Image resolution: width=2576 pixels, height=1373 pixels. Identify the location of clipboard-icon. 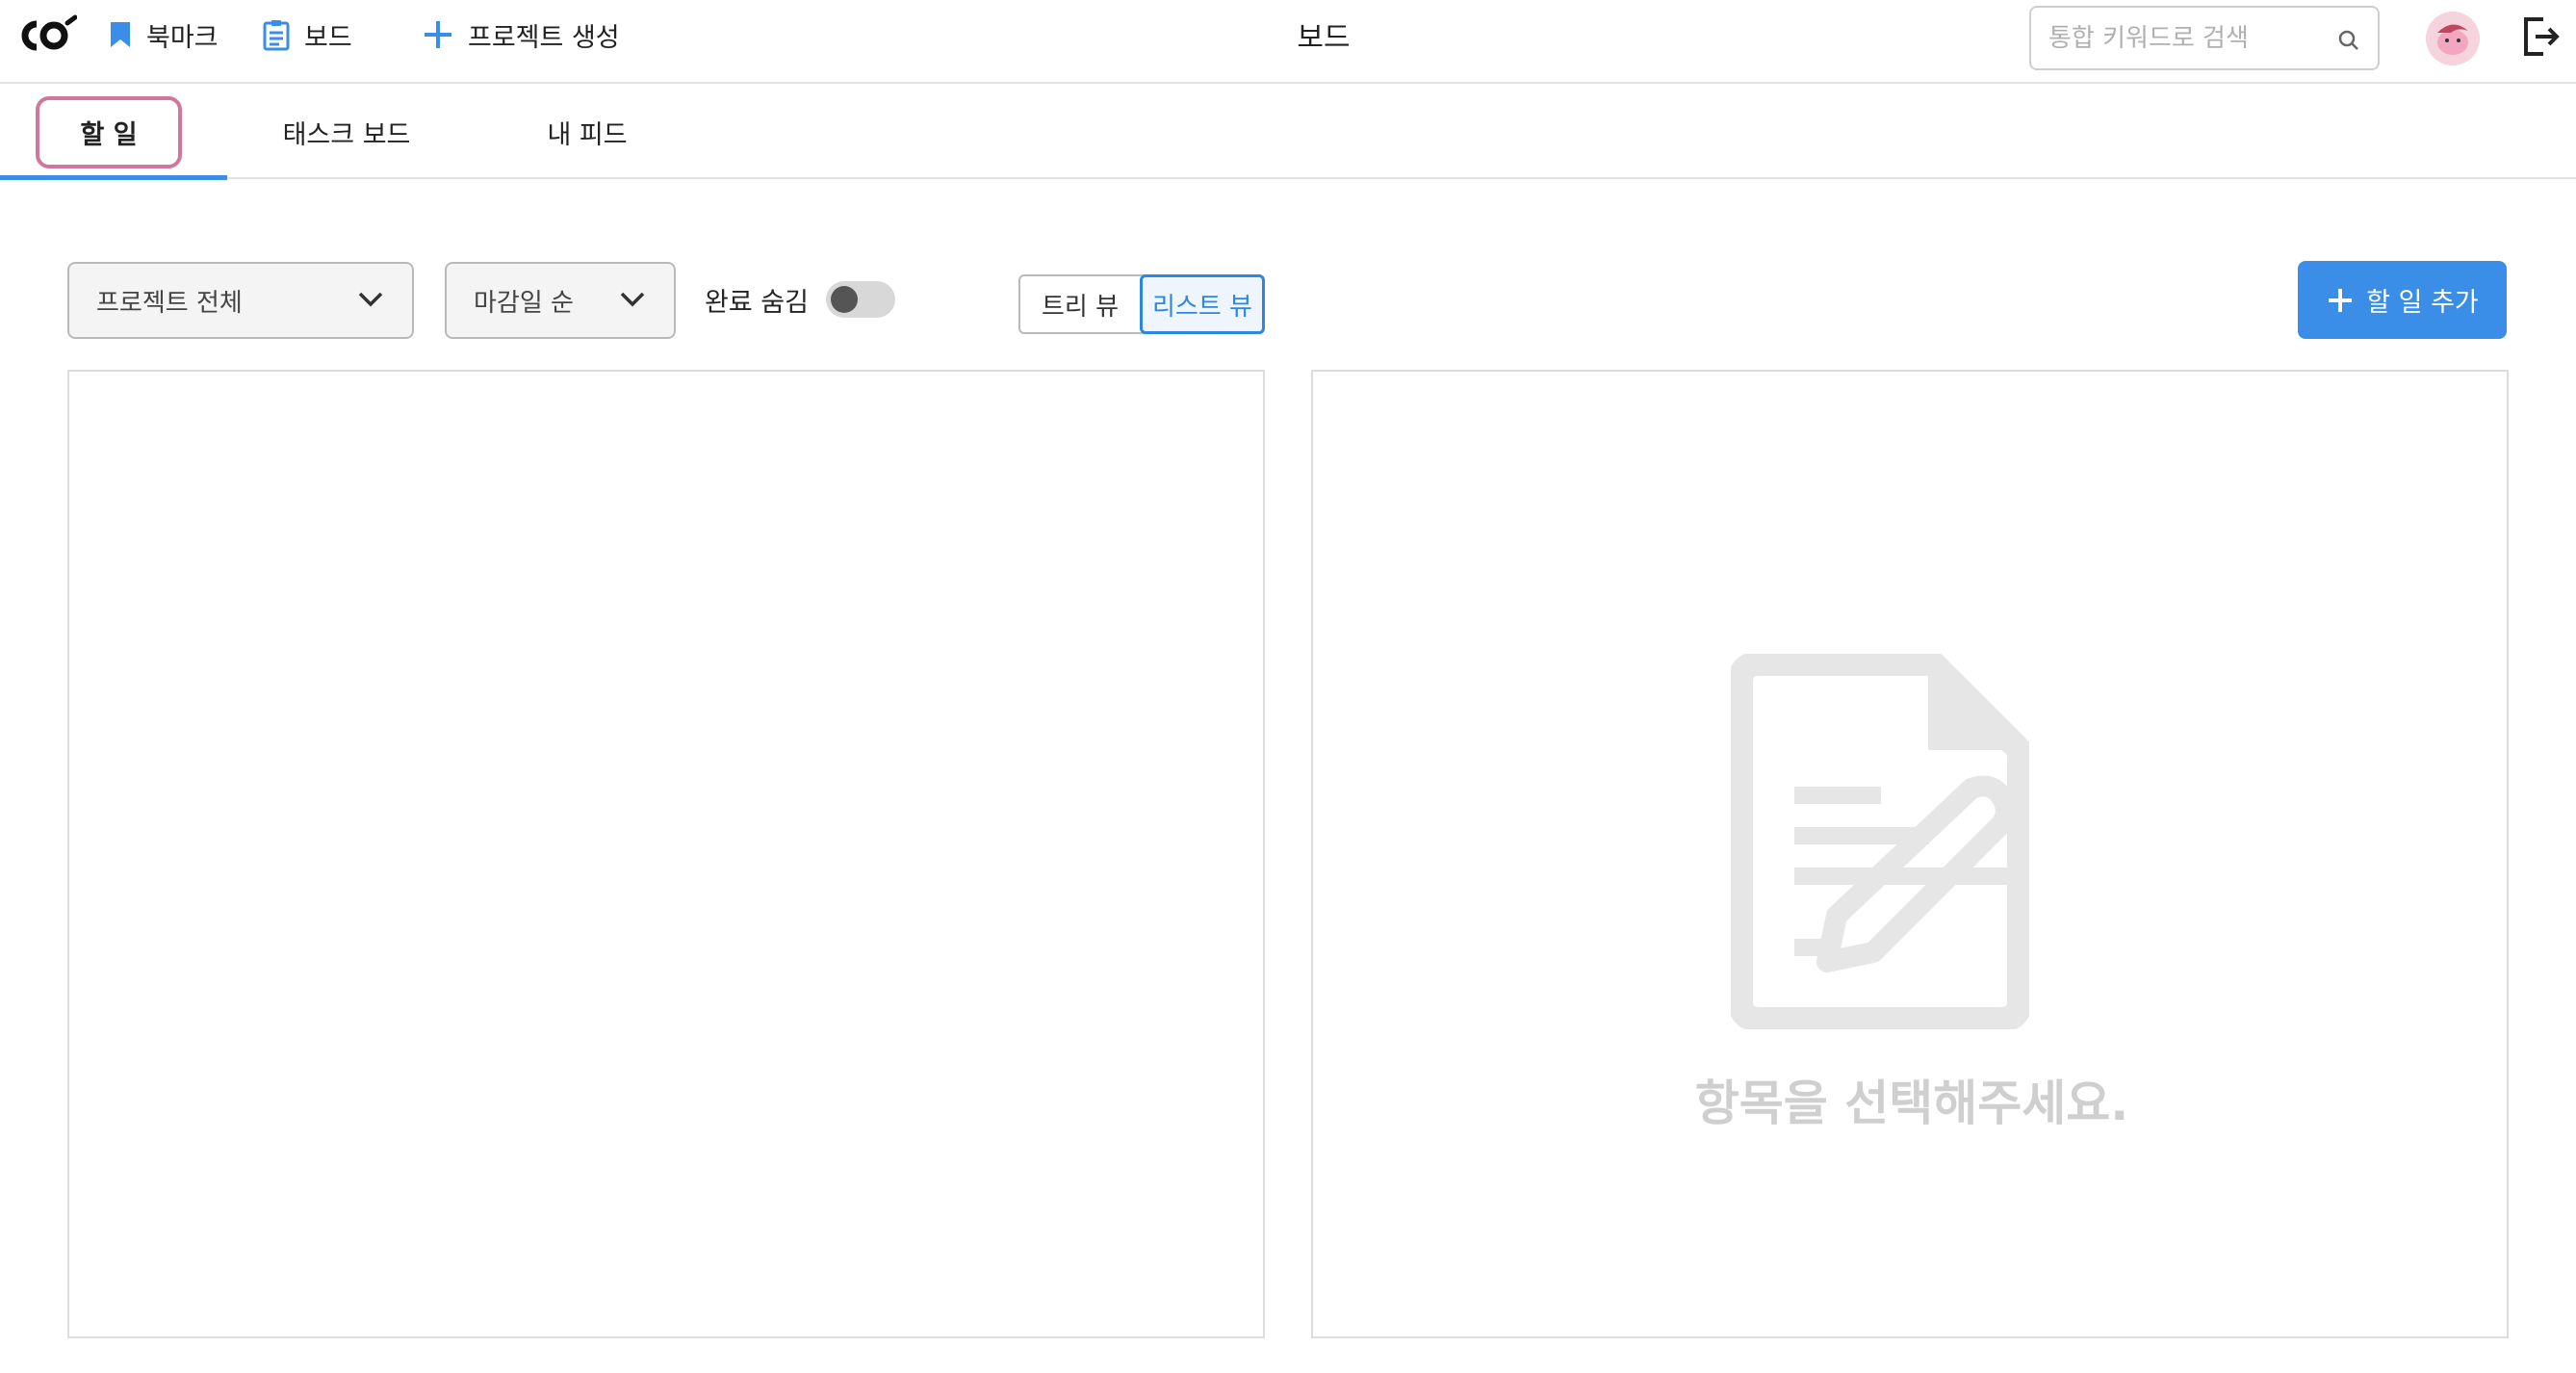
(277, 35).